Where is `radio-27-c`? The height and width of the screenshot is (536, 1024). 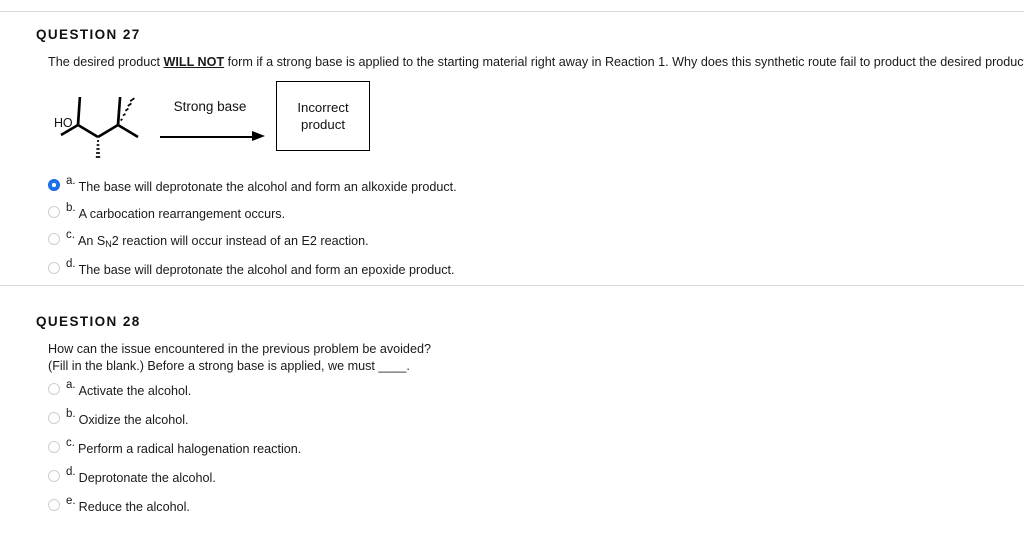
radio-27-c is located at coordinates (54, 239).